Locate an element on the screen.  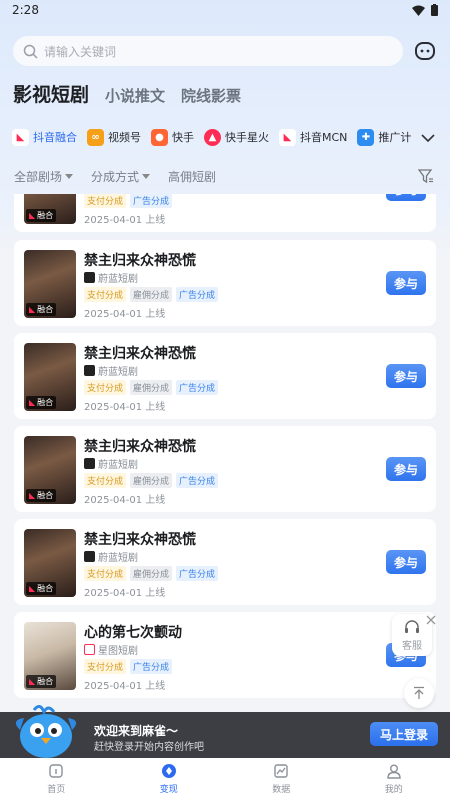
filter-icon is located at coordinates (425, 176).